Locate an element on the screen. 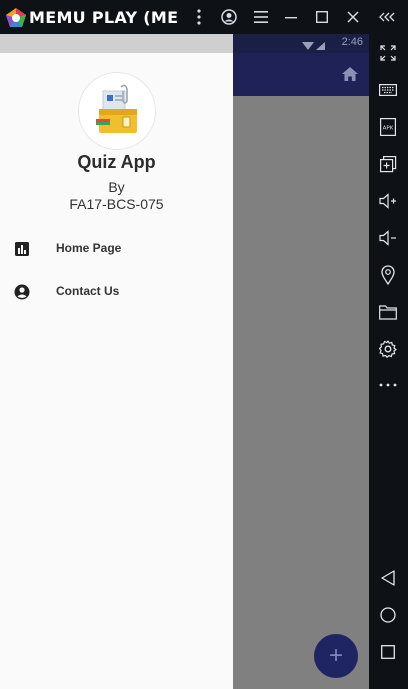  menu-icon is located at coordinates (261, 17).